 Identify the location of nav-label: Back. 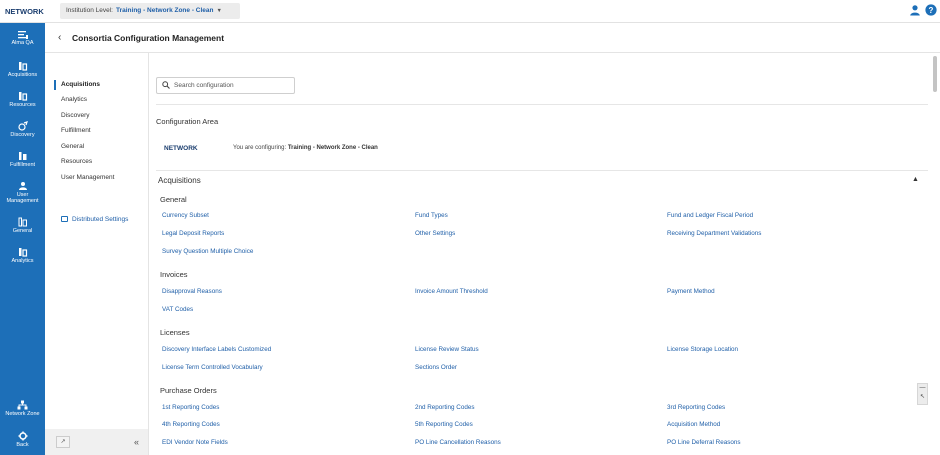
(22, 445).